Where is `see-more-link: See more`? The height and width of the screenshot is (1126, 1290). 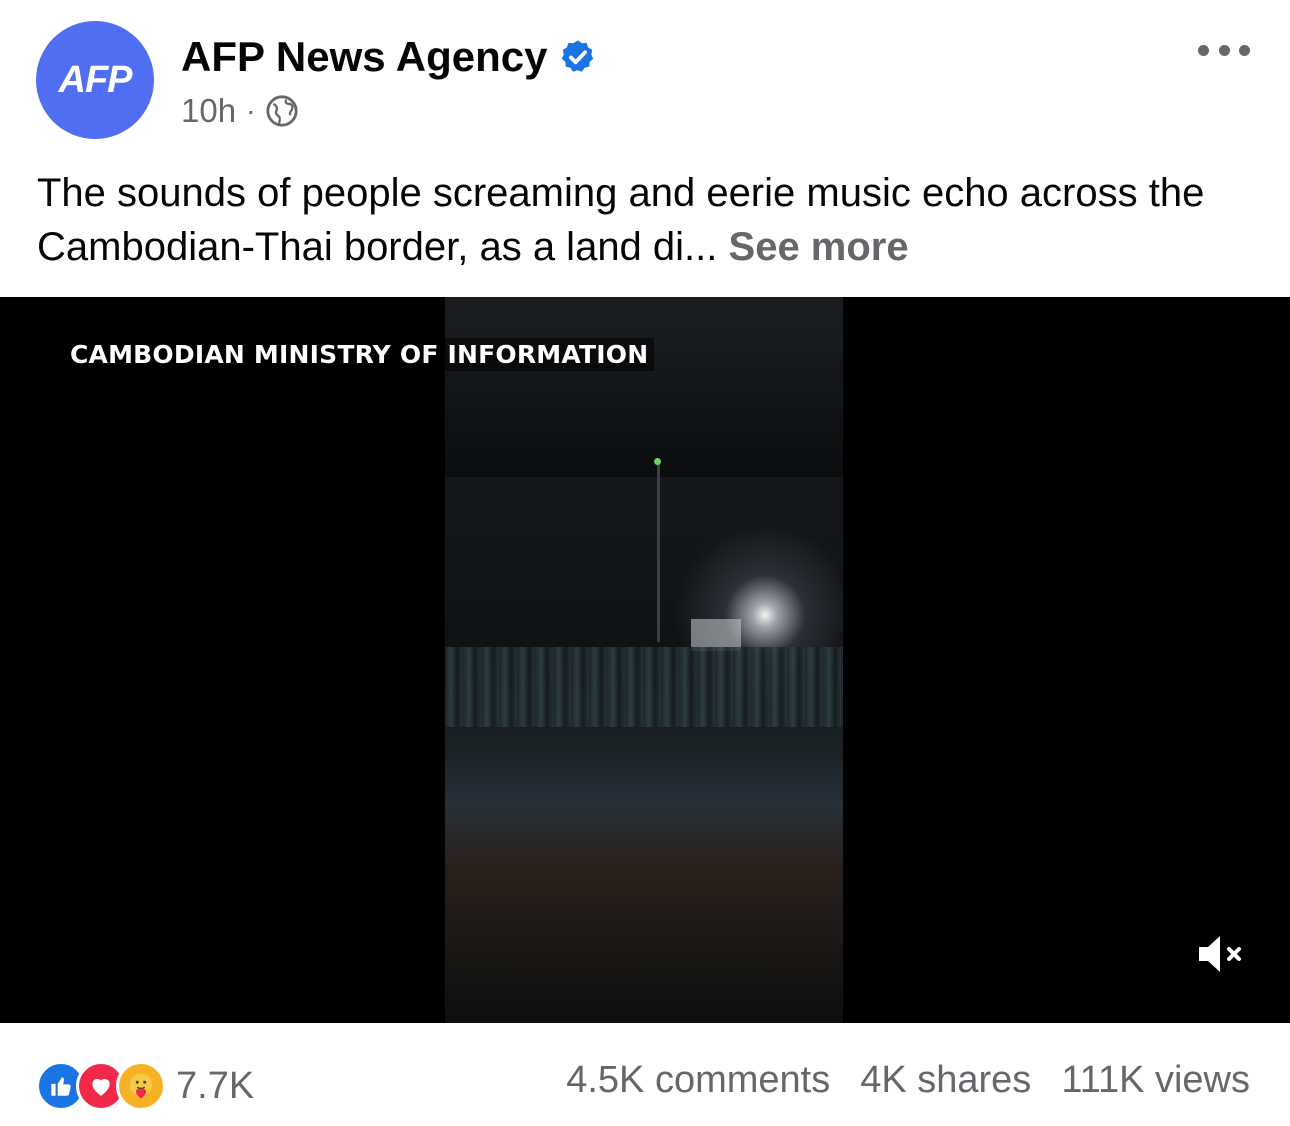 see-more-link: See more is located at coordinates (819, 247).